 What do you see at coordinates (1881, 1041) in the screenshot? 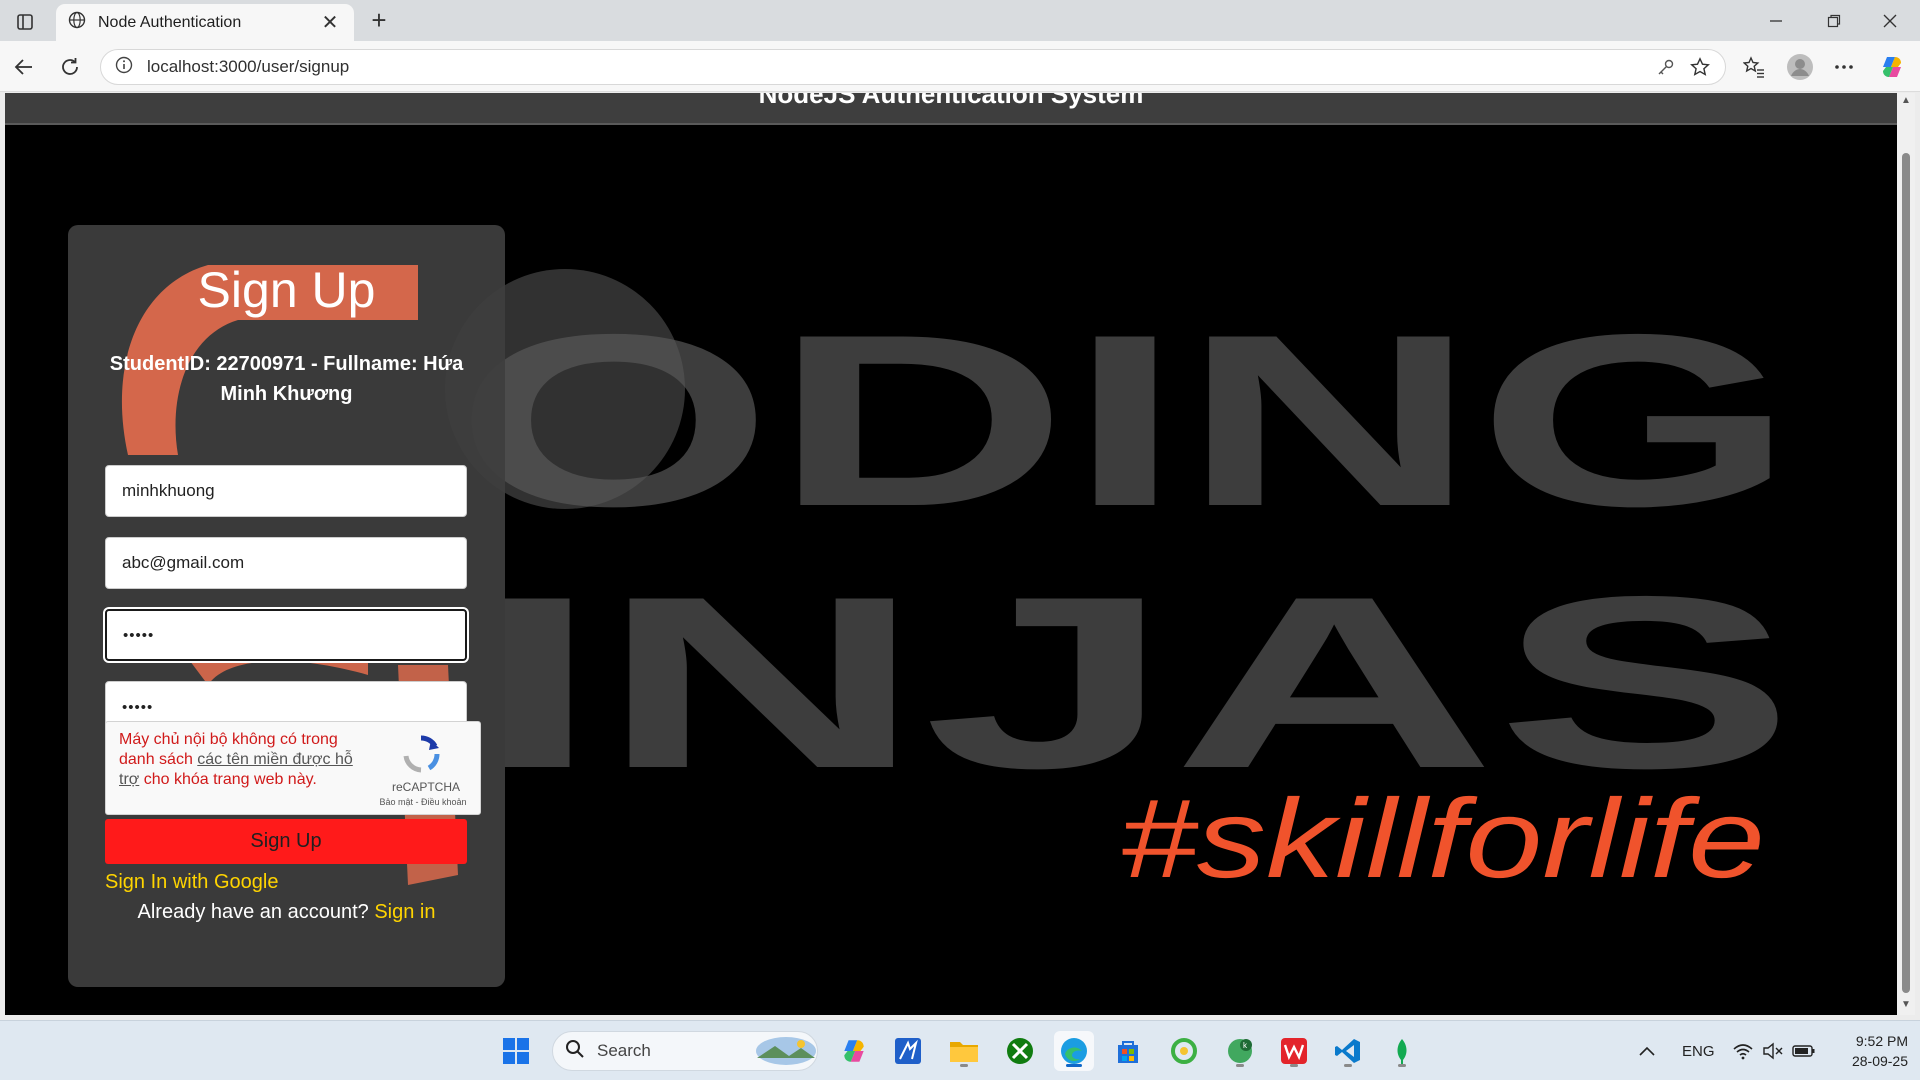
I see `clock-time: 9:52 PM` at bounding box center [1881, 1041].